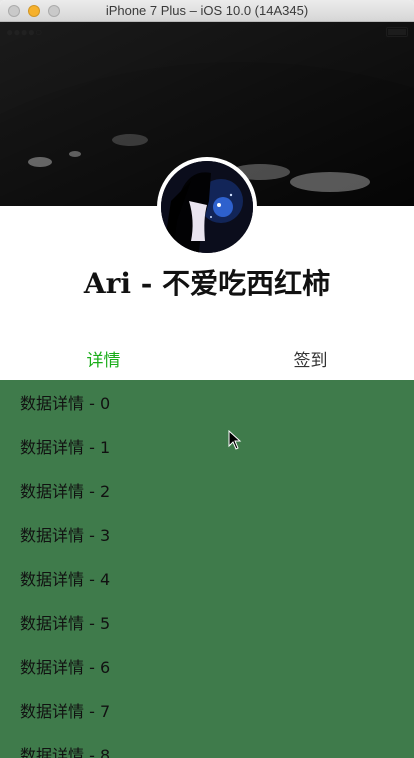 This screenshot has height=758, width=414. What do you see at coordinates (207, 32) in the screenshot?
I see `ios-status-bar: ●●●●○` at bounding box center [207, 32].